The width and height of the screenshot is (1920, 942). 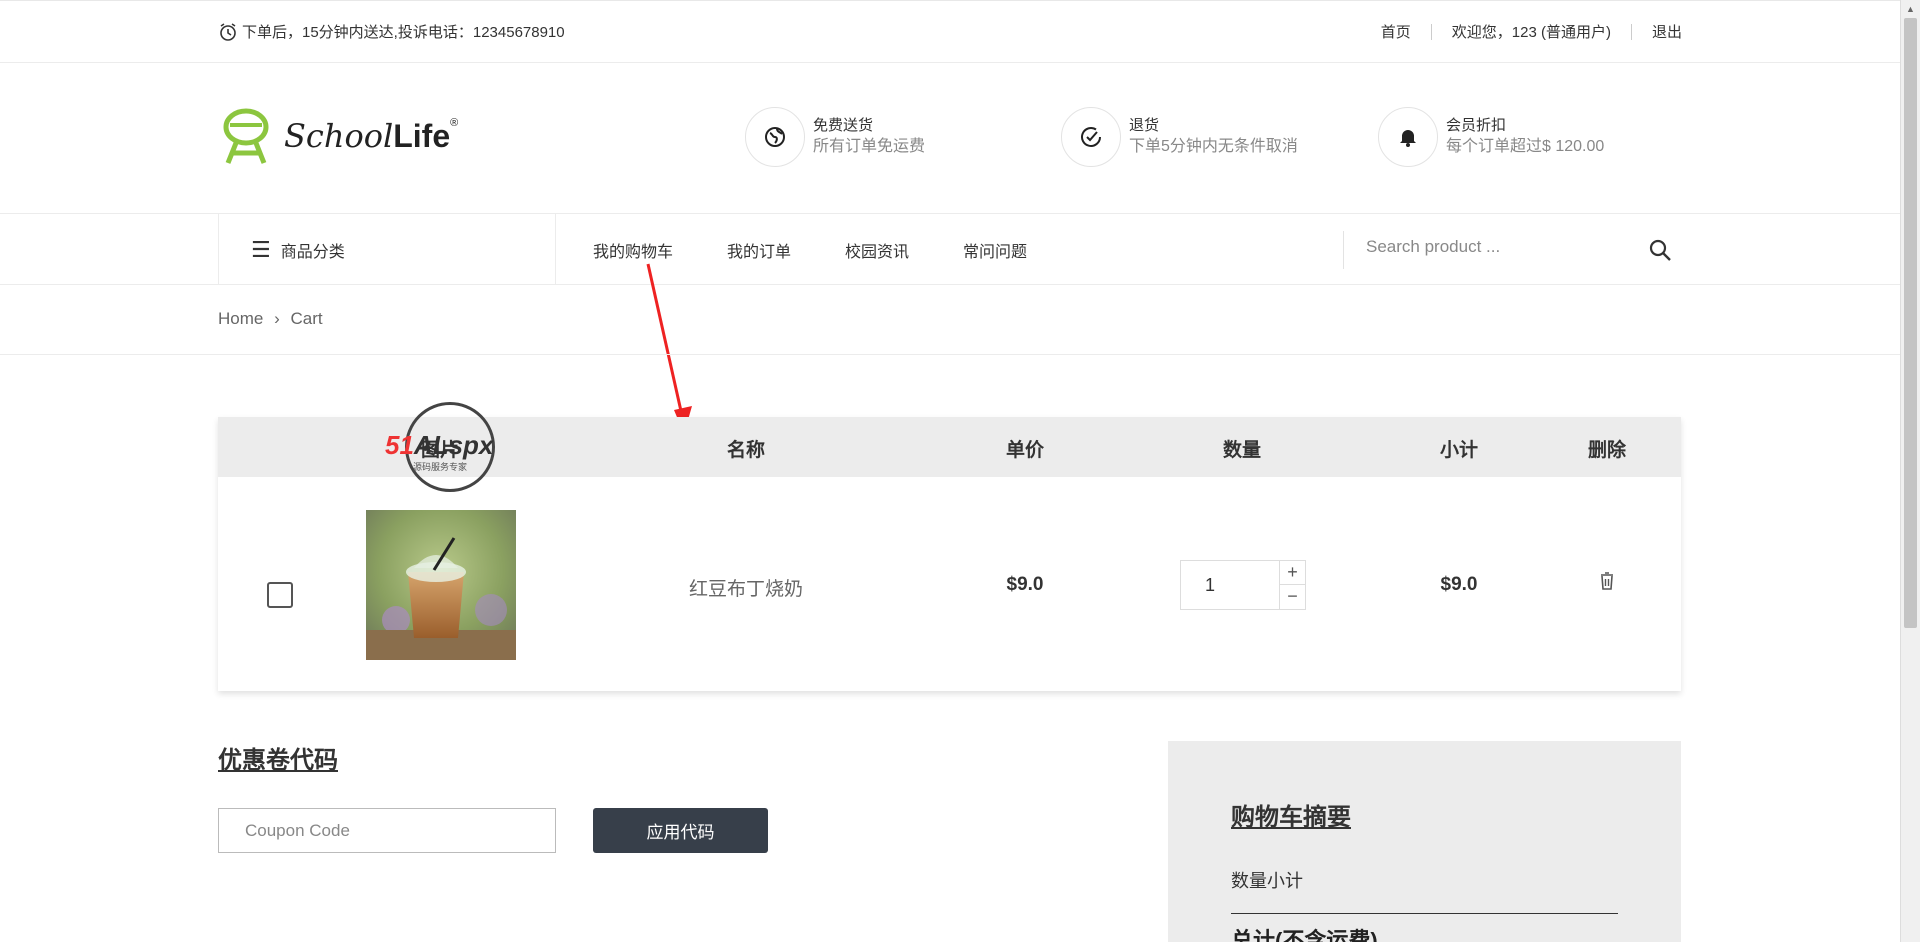 What do you see at coordinates (278, 760) in the screenshot?
I see `coupon-title: 优惠卷代码` at bounding box center [278, 760].